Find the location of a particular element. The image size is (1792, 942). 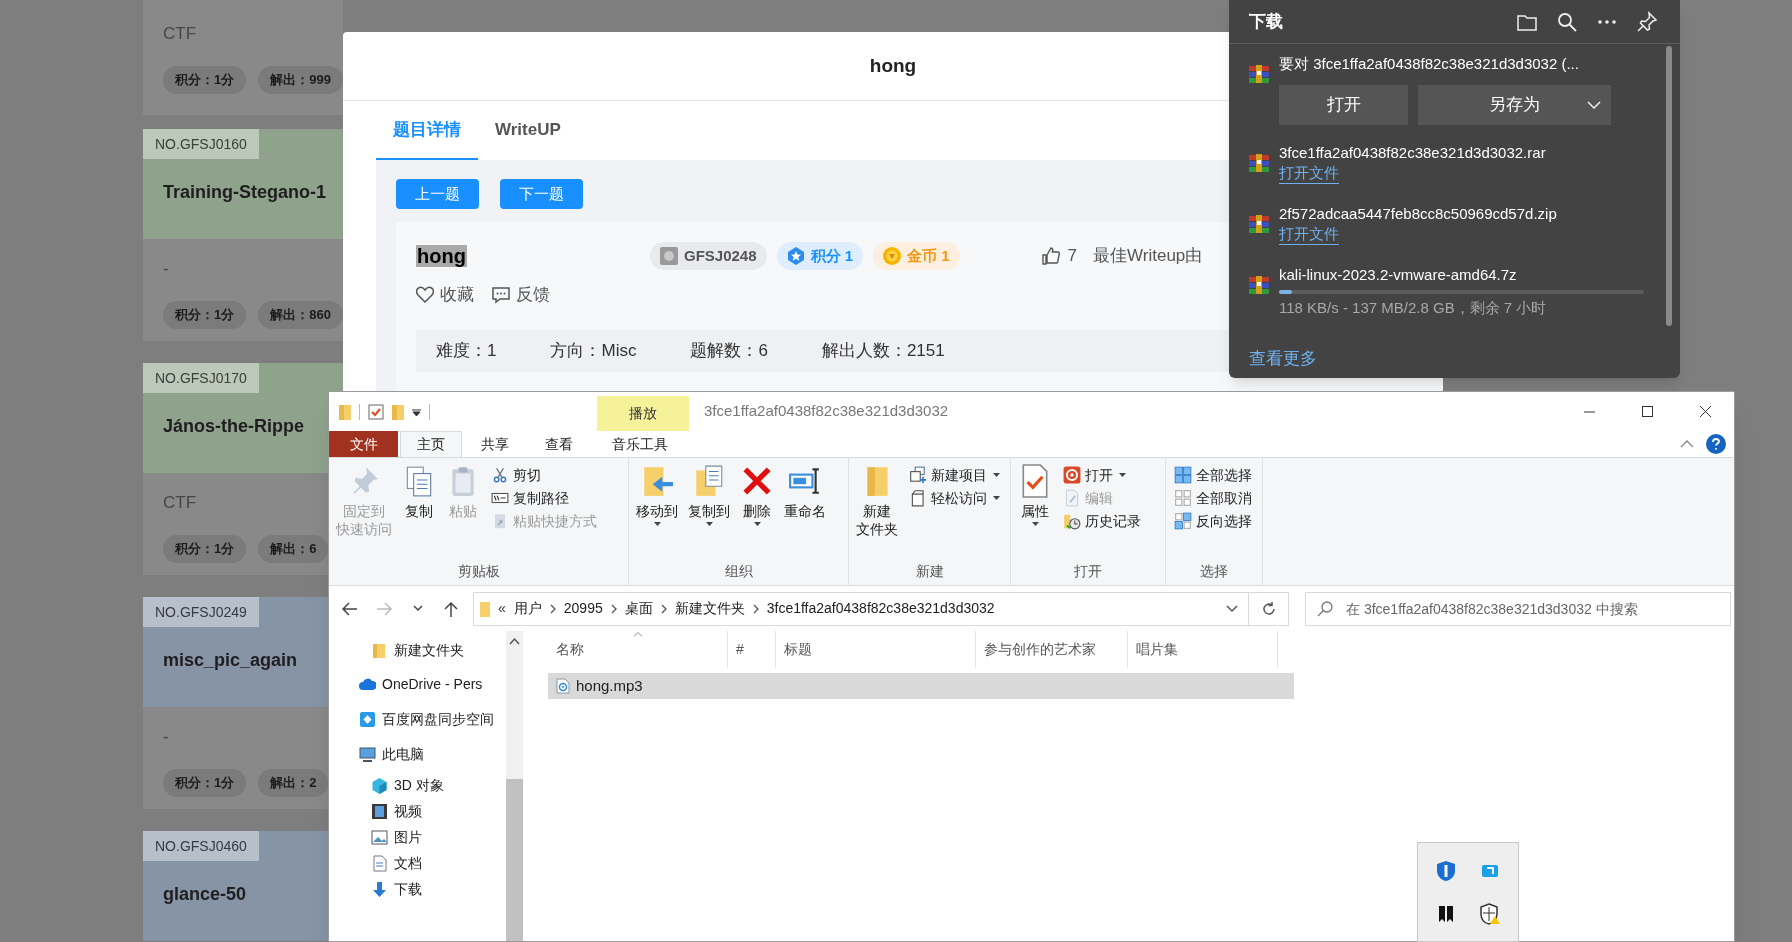

breadcrumb: 桌面 is located at coordinates (638, 608).